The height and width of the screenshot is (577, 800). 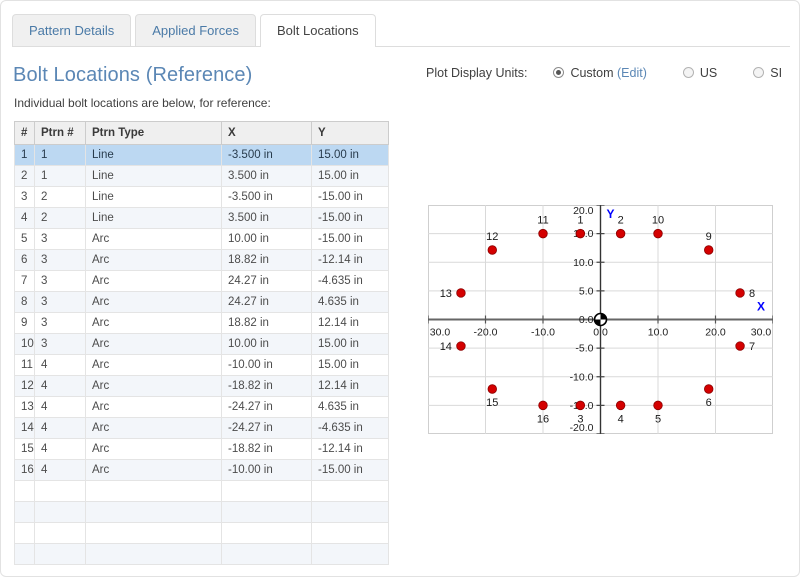 What do you see at coordinates (266, 323) in the screenshot?
I see `cell-x: 18.82 in` at bounding box center [266, 323].